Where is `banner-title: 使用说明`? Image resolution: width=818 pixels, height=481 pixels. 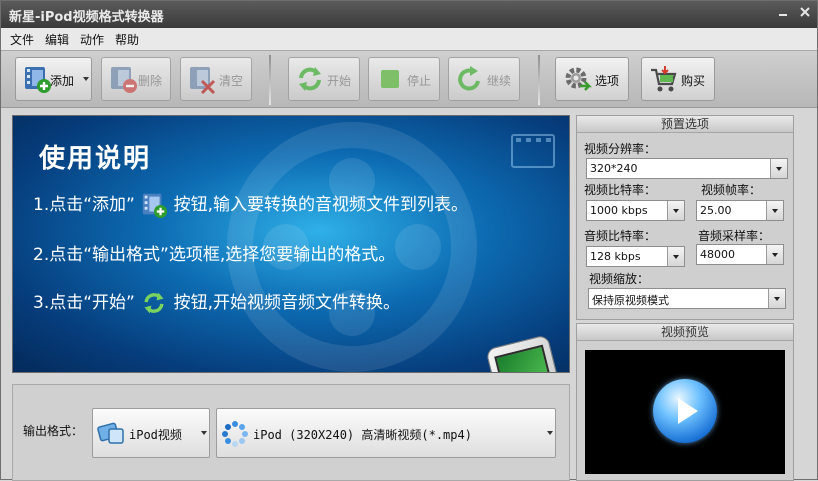
banner-title: 使用说明 is located at coordinates (95, 159).